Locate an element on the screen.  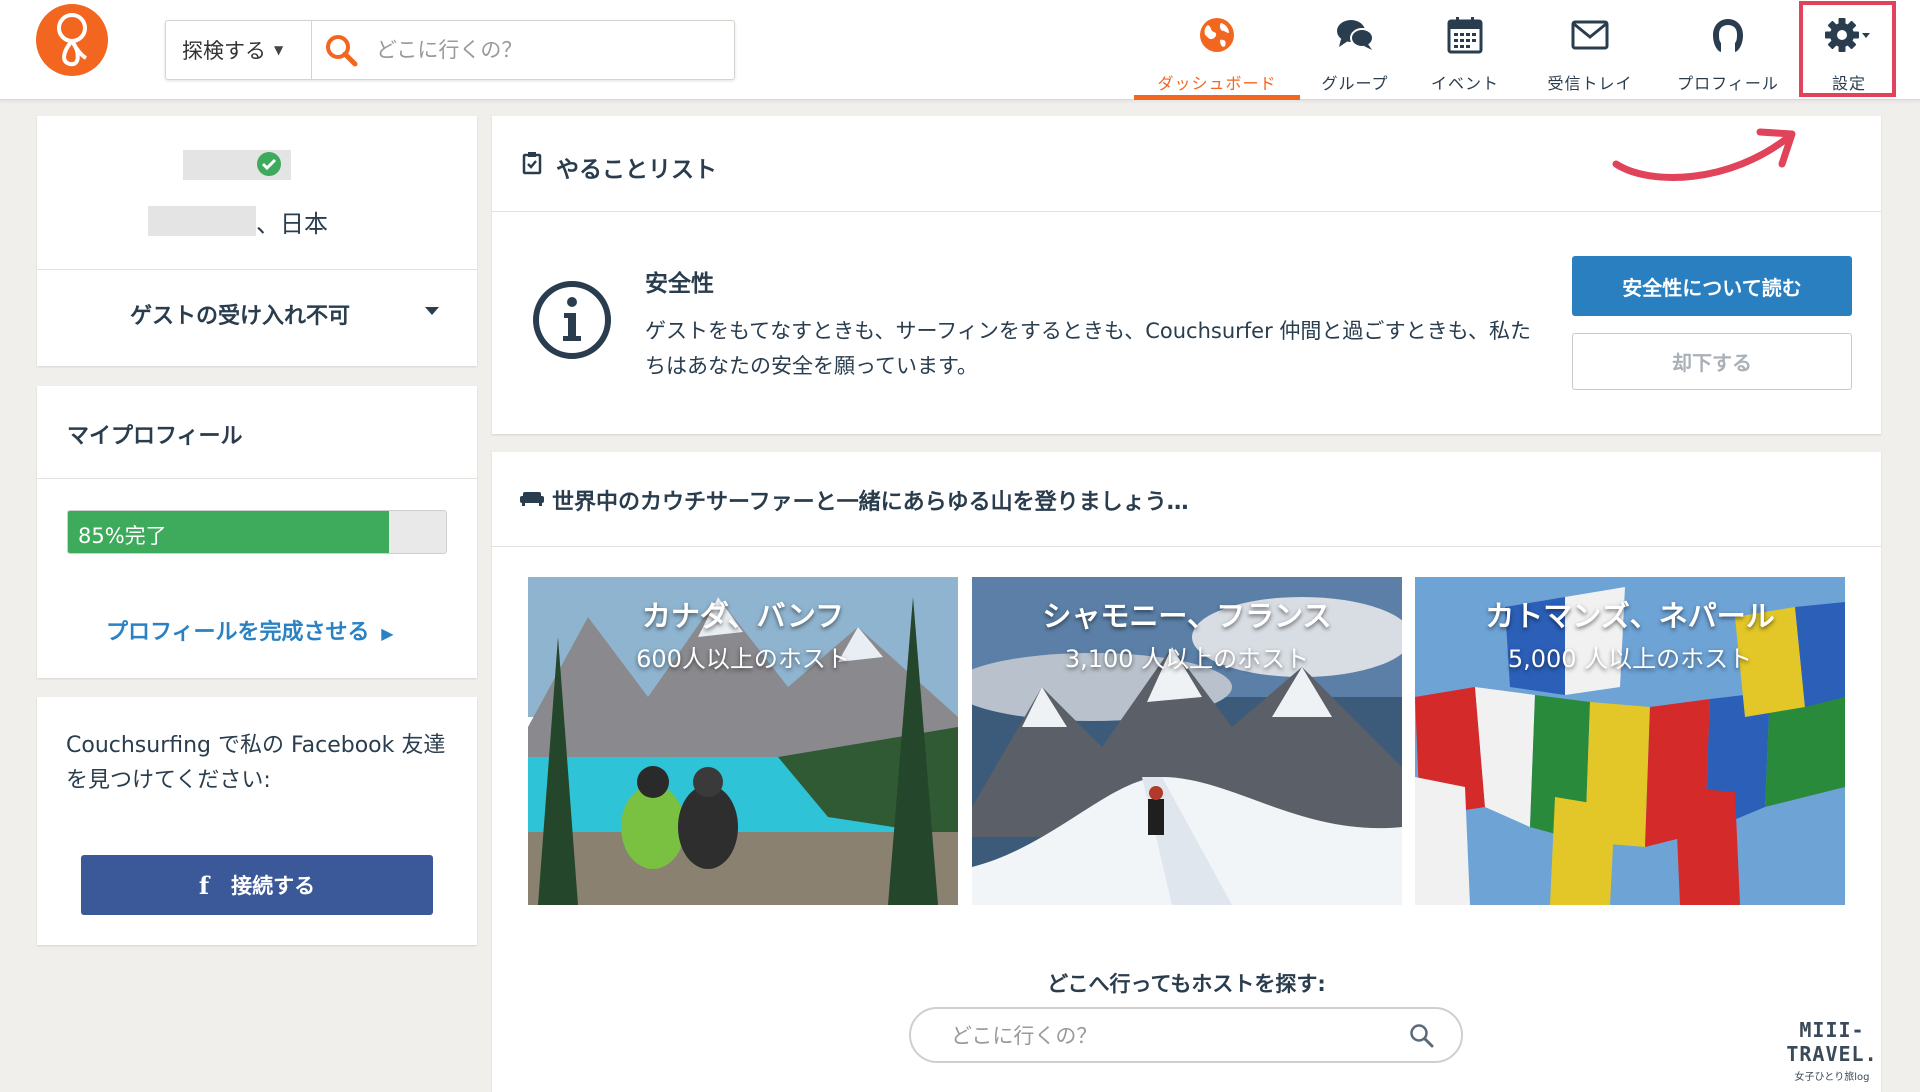
host-status-dropdown: ゲストの受け入れ不可 is located at coordinates (240, 314).